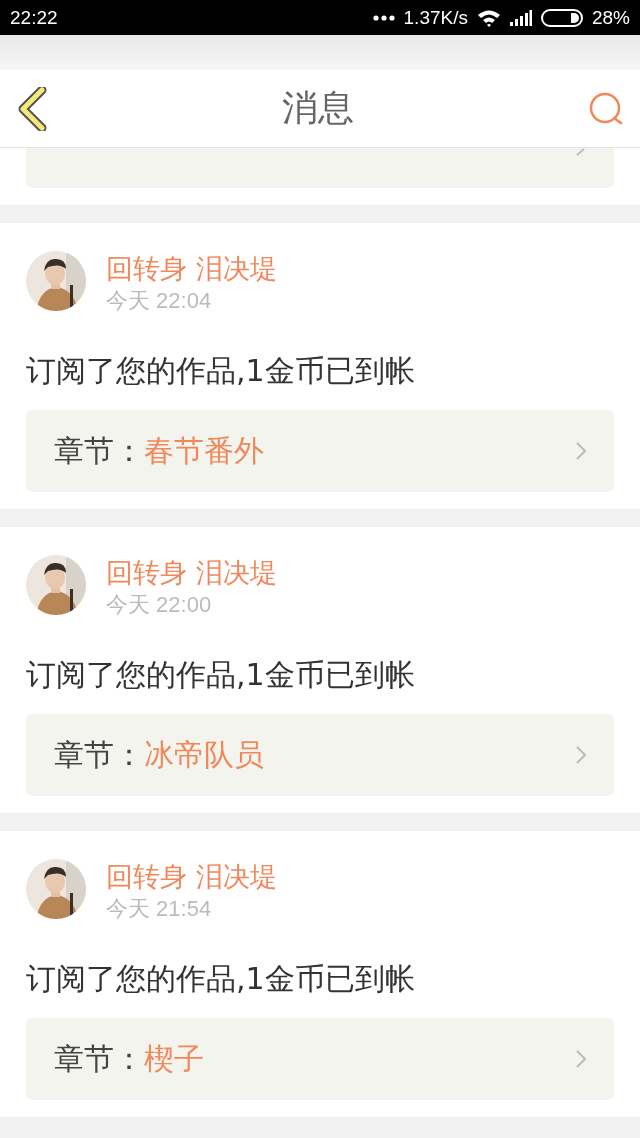  What do you see at coordinates (561, 17) in the screenshot?
I see `battery-icon` at bounding box center [561, 17].